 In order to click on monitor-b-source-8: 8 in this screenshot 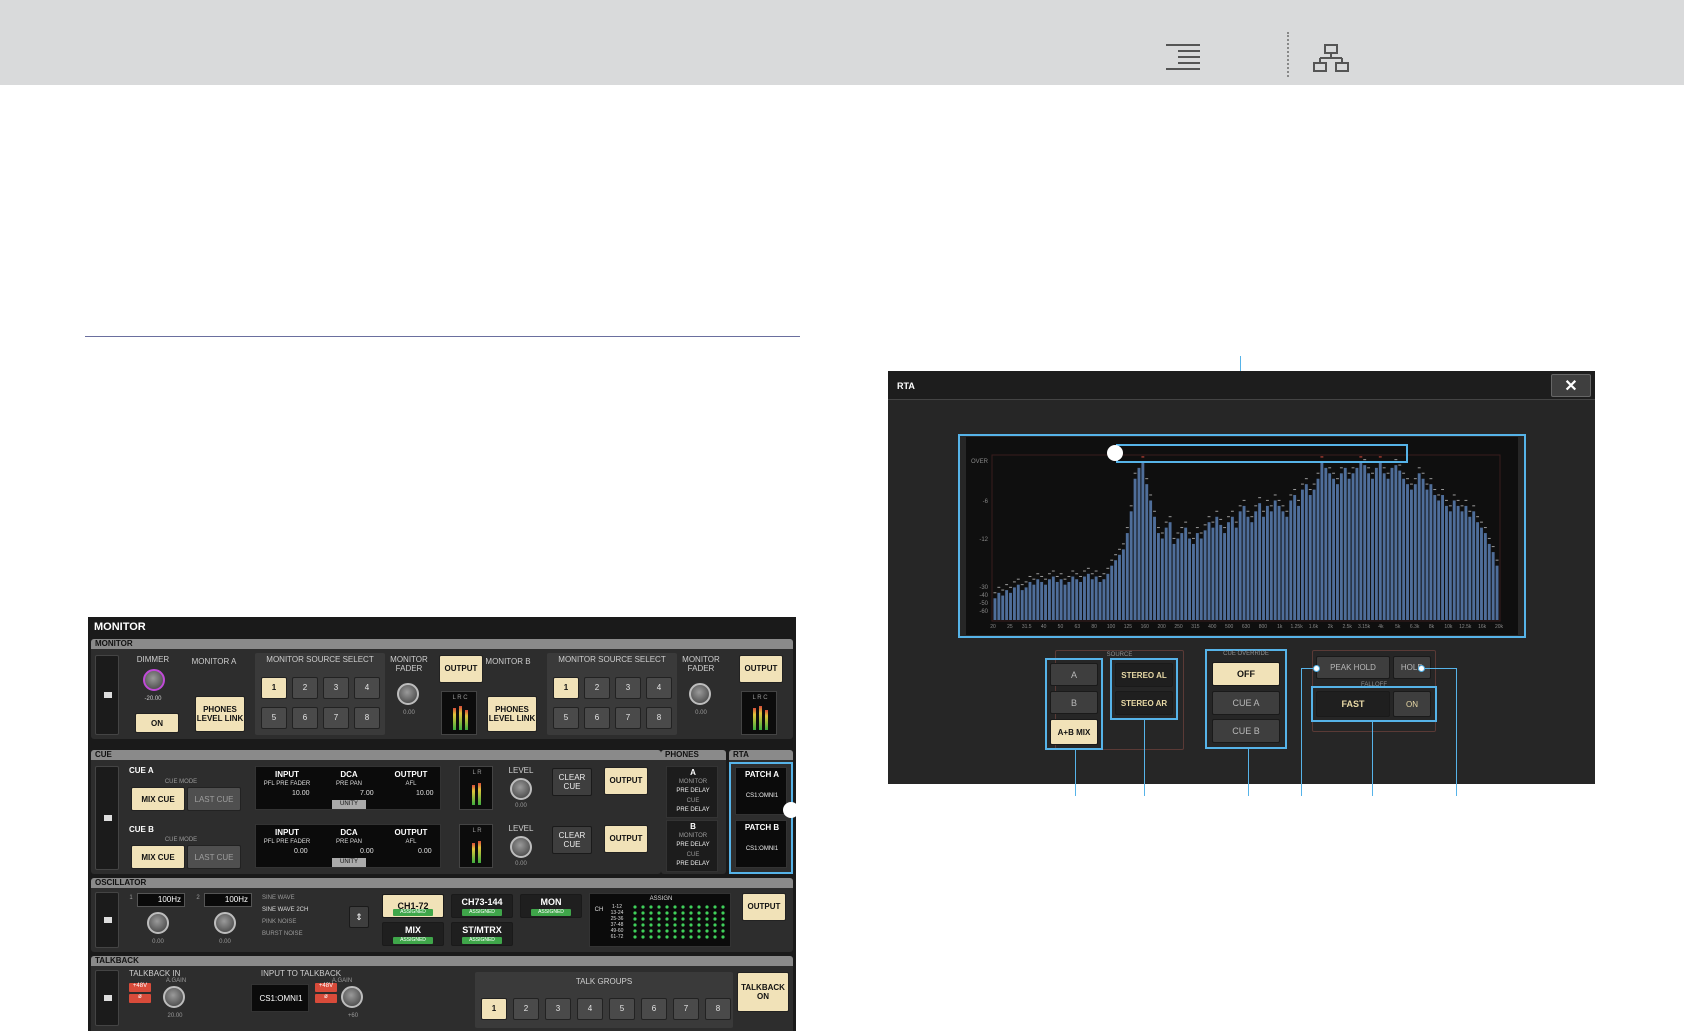, I will do `click(659, 718)`.